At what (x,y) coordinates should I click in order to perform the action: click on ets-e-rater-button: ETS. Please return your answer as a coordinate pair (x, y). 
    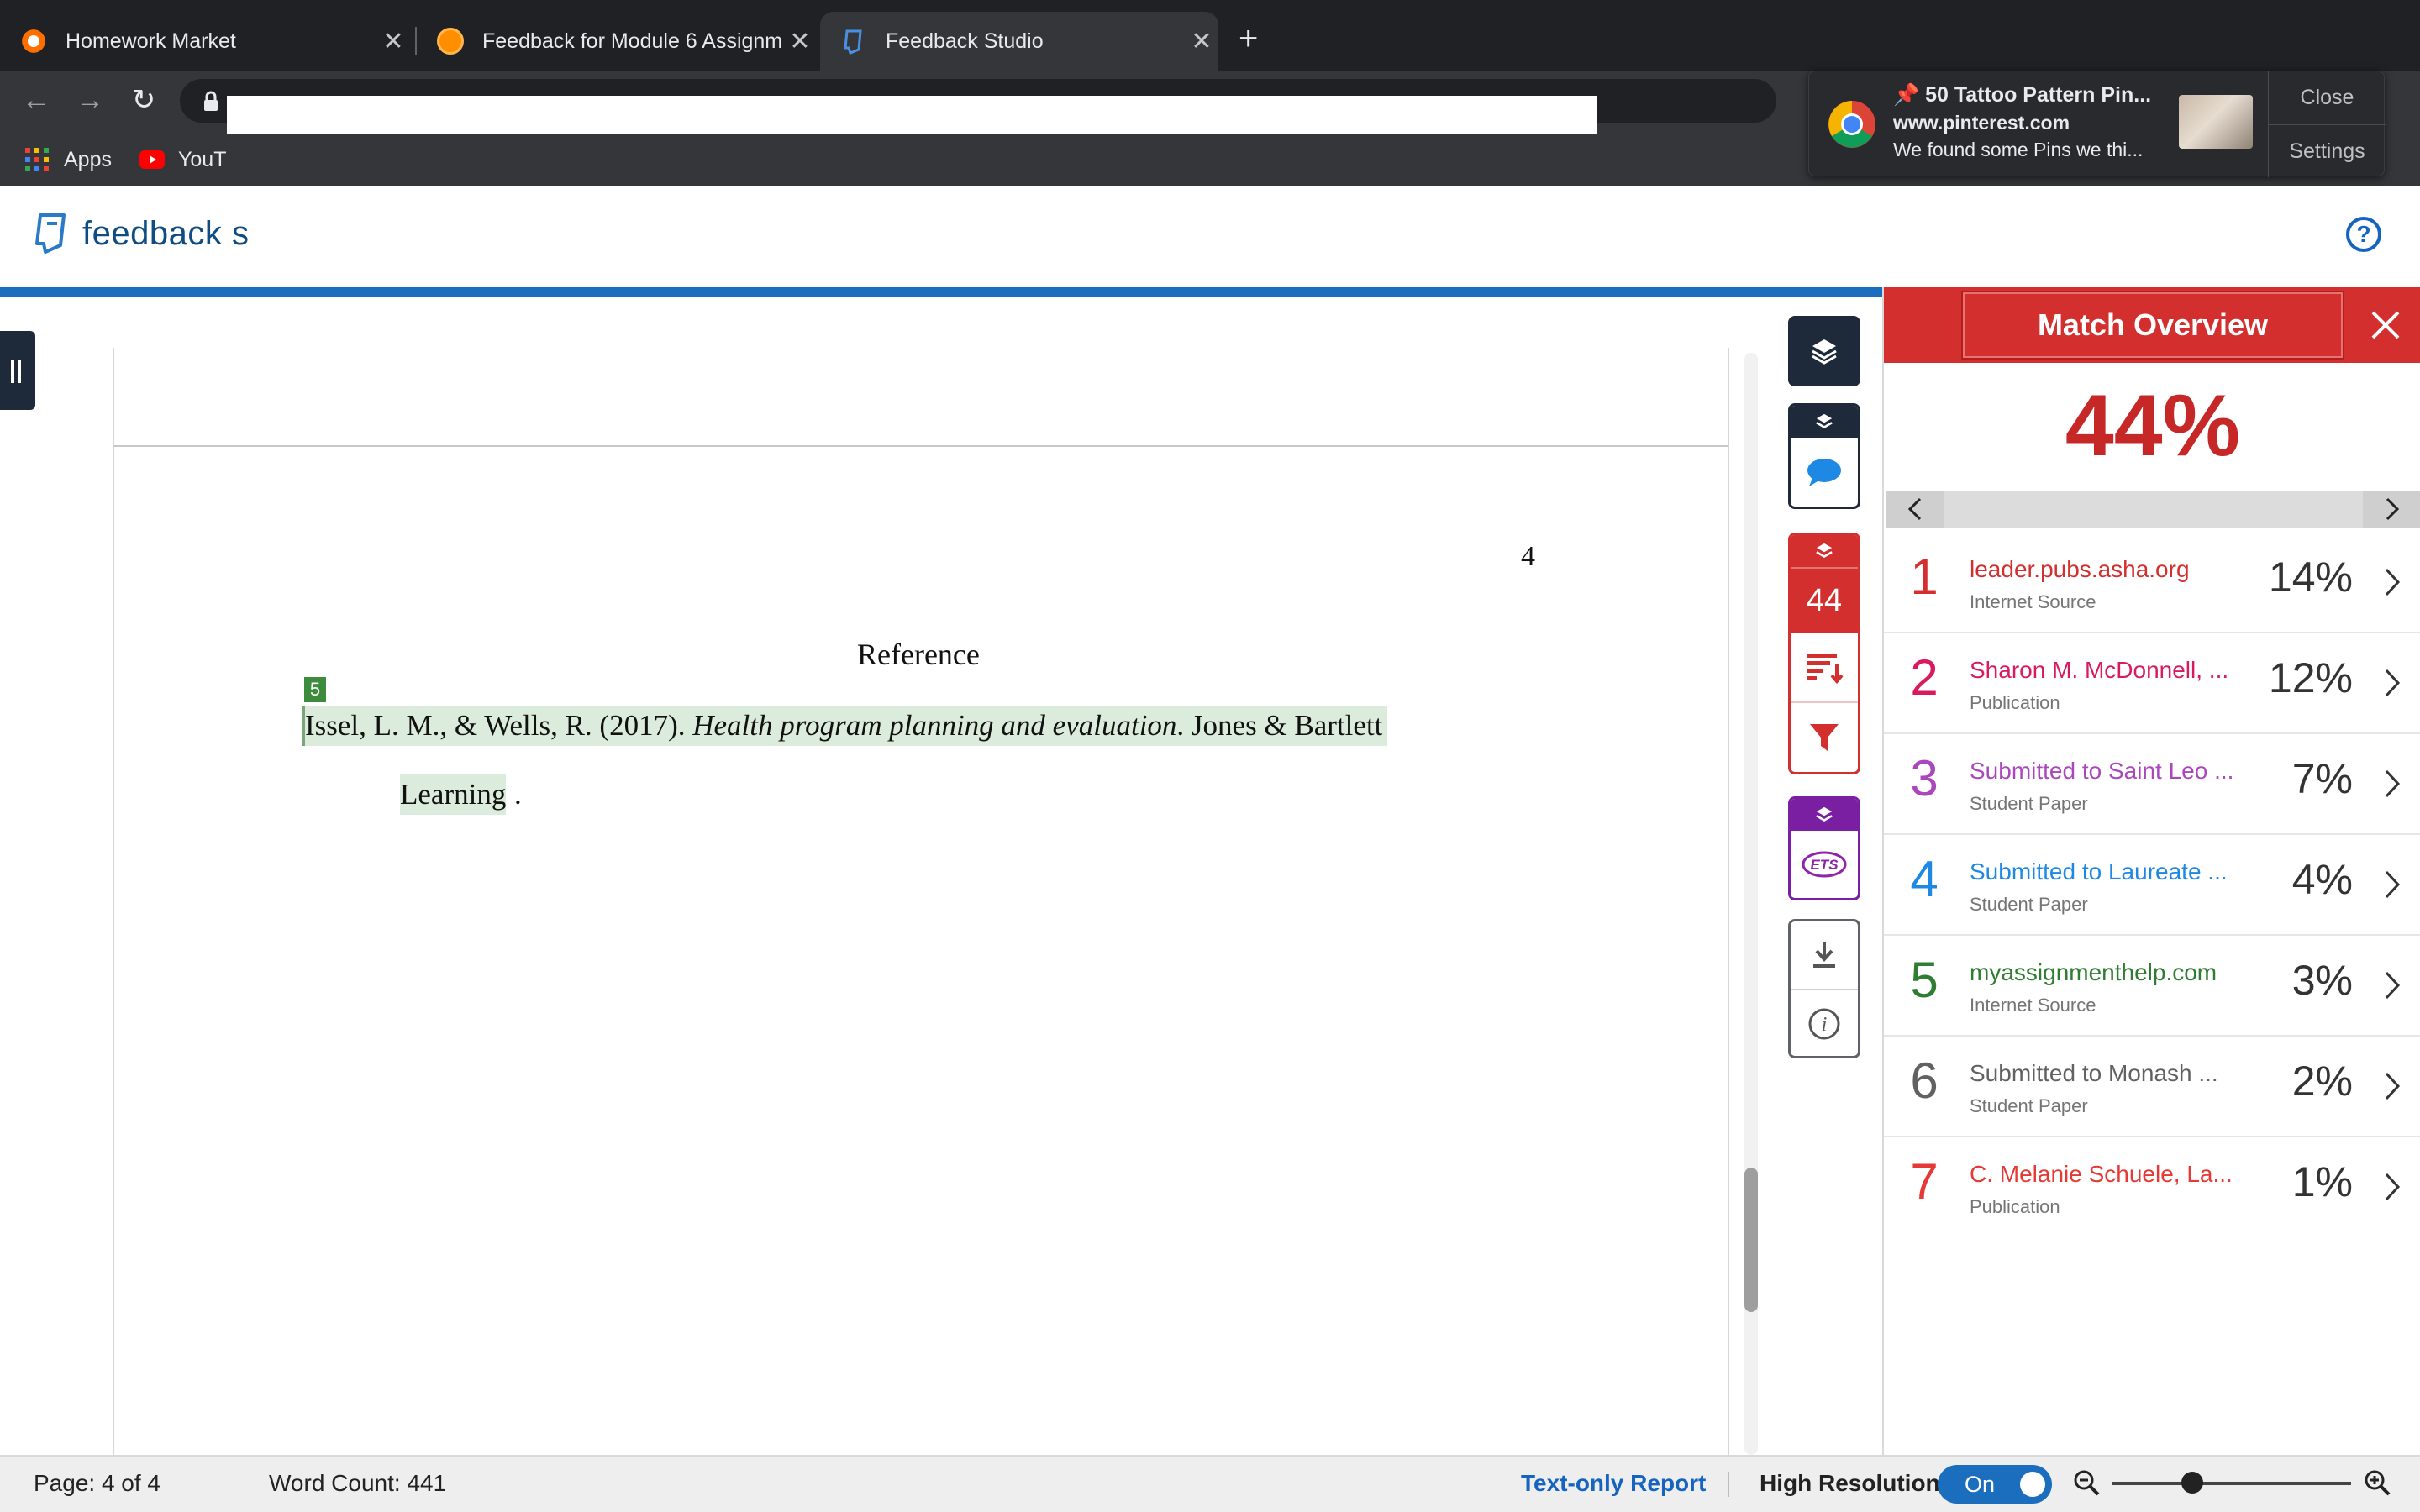
    Looking at the image, I should click on (1824, 864).